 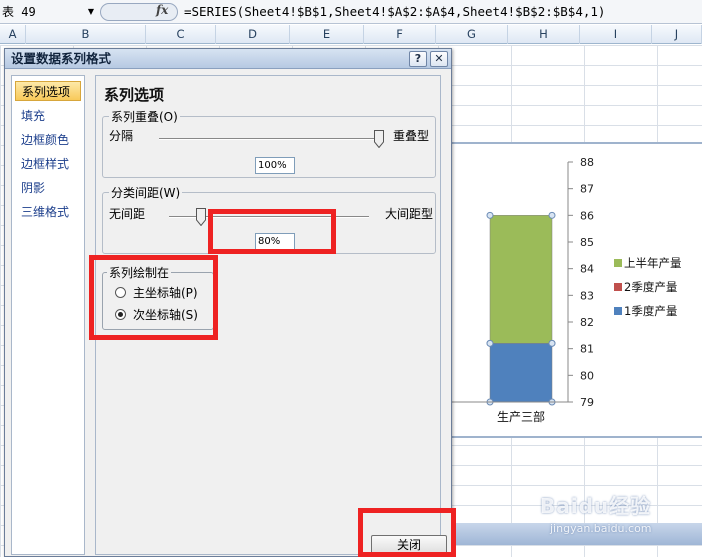 I want to click on dialog-title: 设置数据系列格式, so click(x=61, y=58).